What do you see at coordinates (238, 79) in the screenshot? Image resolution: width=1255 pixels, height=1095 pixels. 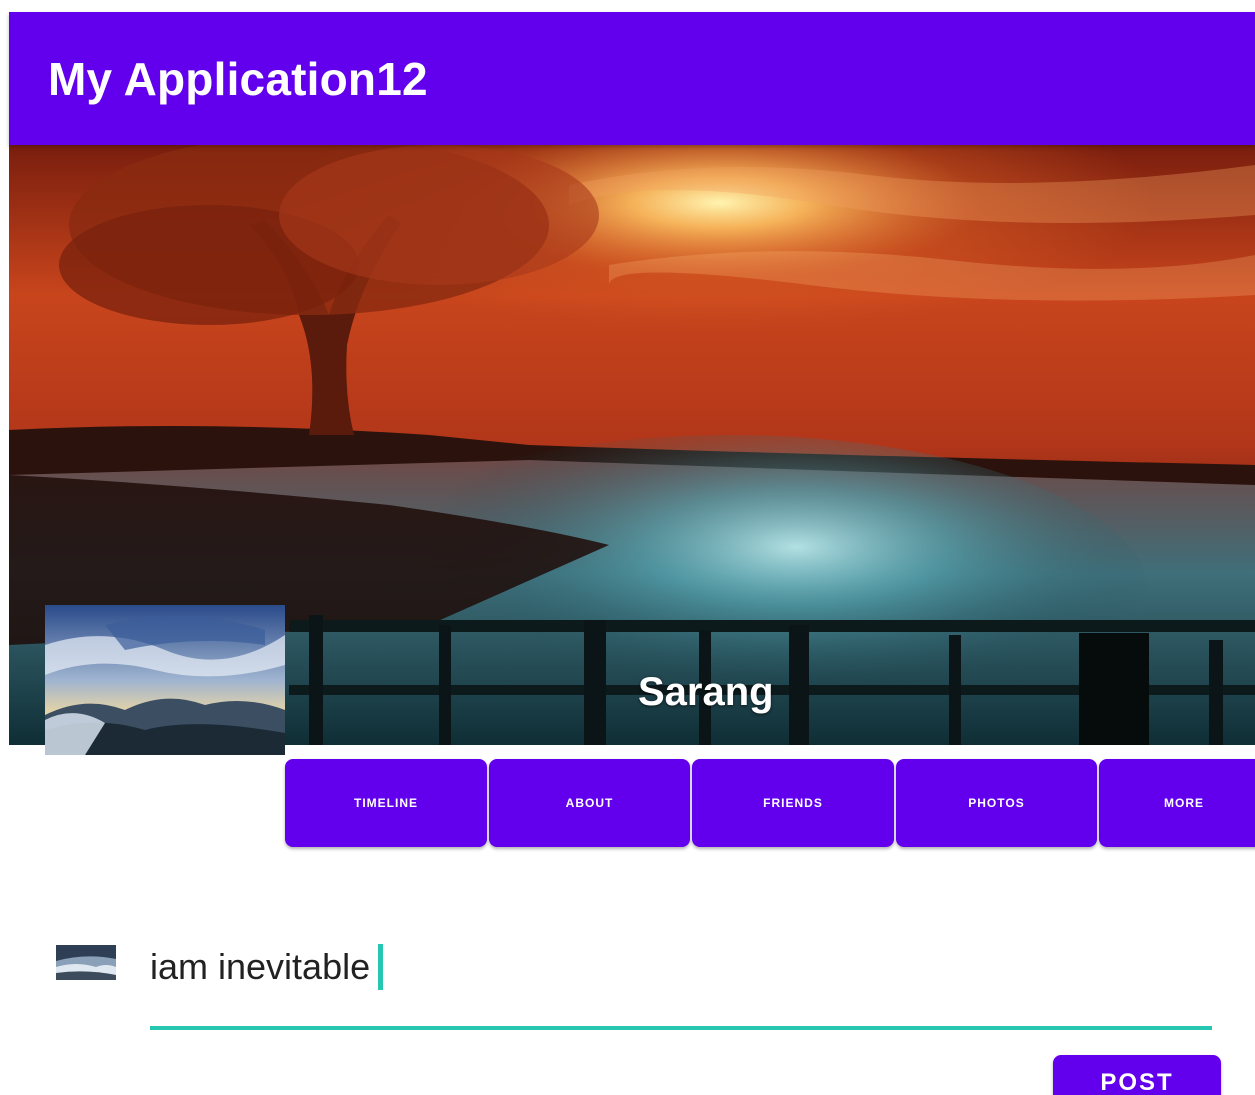 I see `app-title: My Application12` at bounding box center [238, 79].